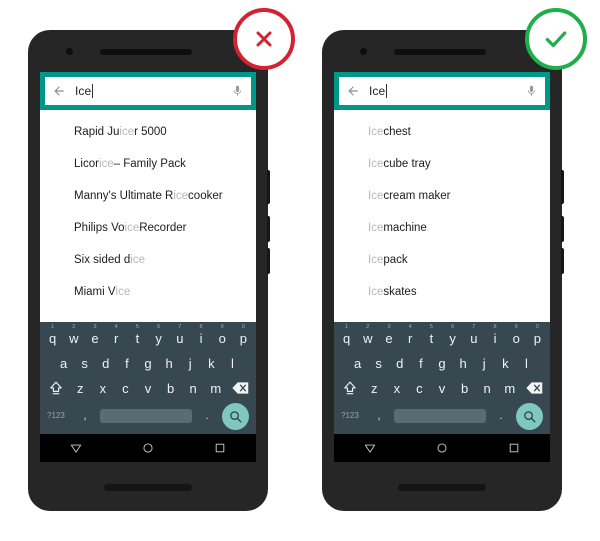 This screenshot has height=541, width=600. Describe the element at coordinates (442, 164) in the screenshot. I see `list-item: Ice cube tray` at that location.